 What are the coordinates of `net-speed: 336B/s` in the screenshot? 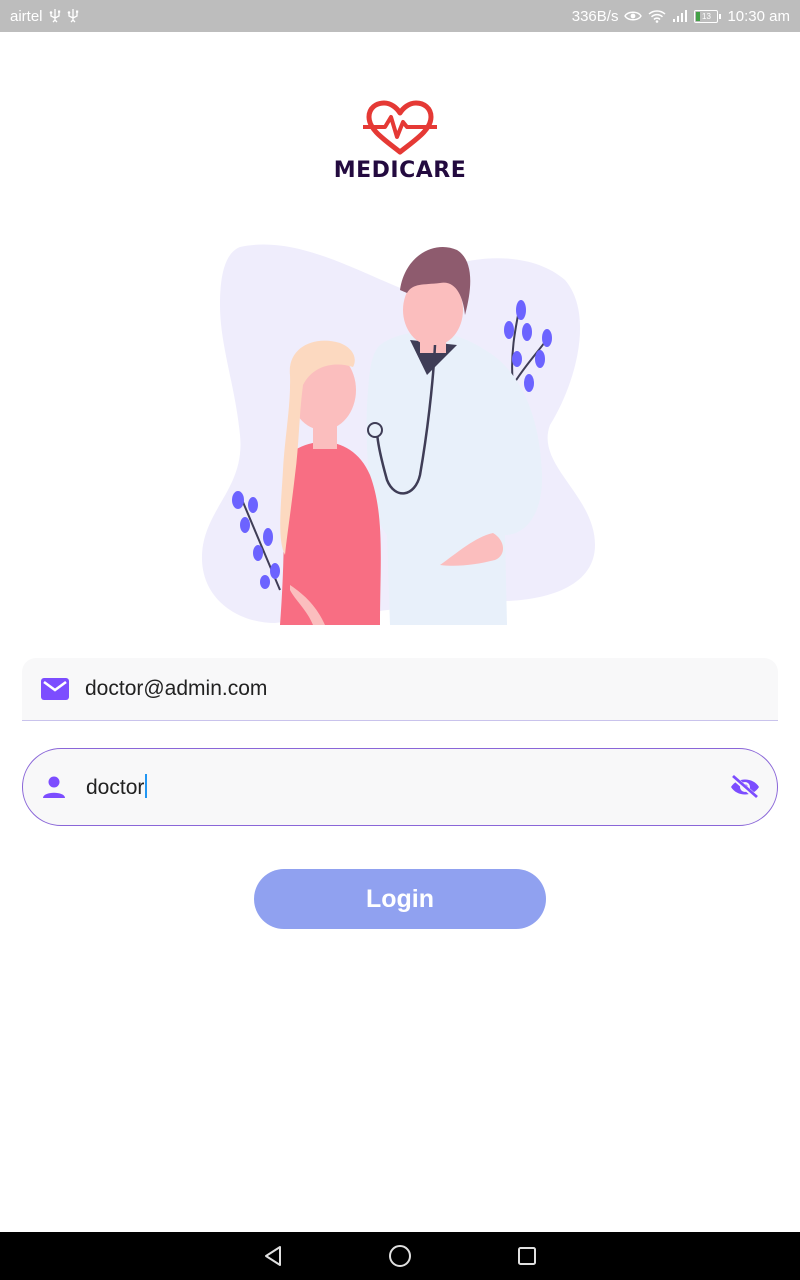 It's located at (595, 16).